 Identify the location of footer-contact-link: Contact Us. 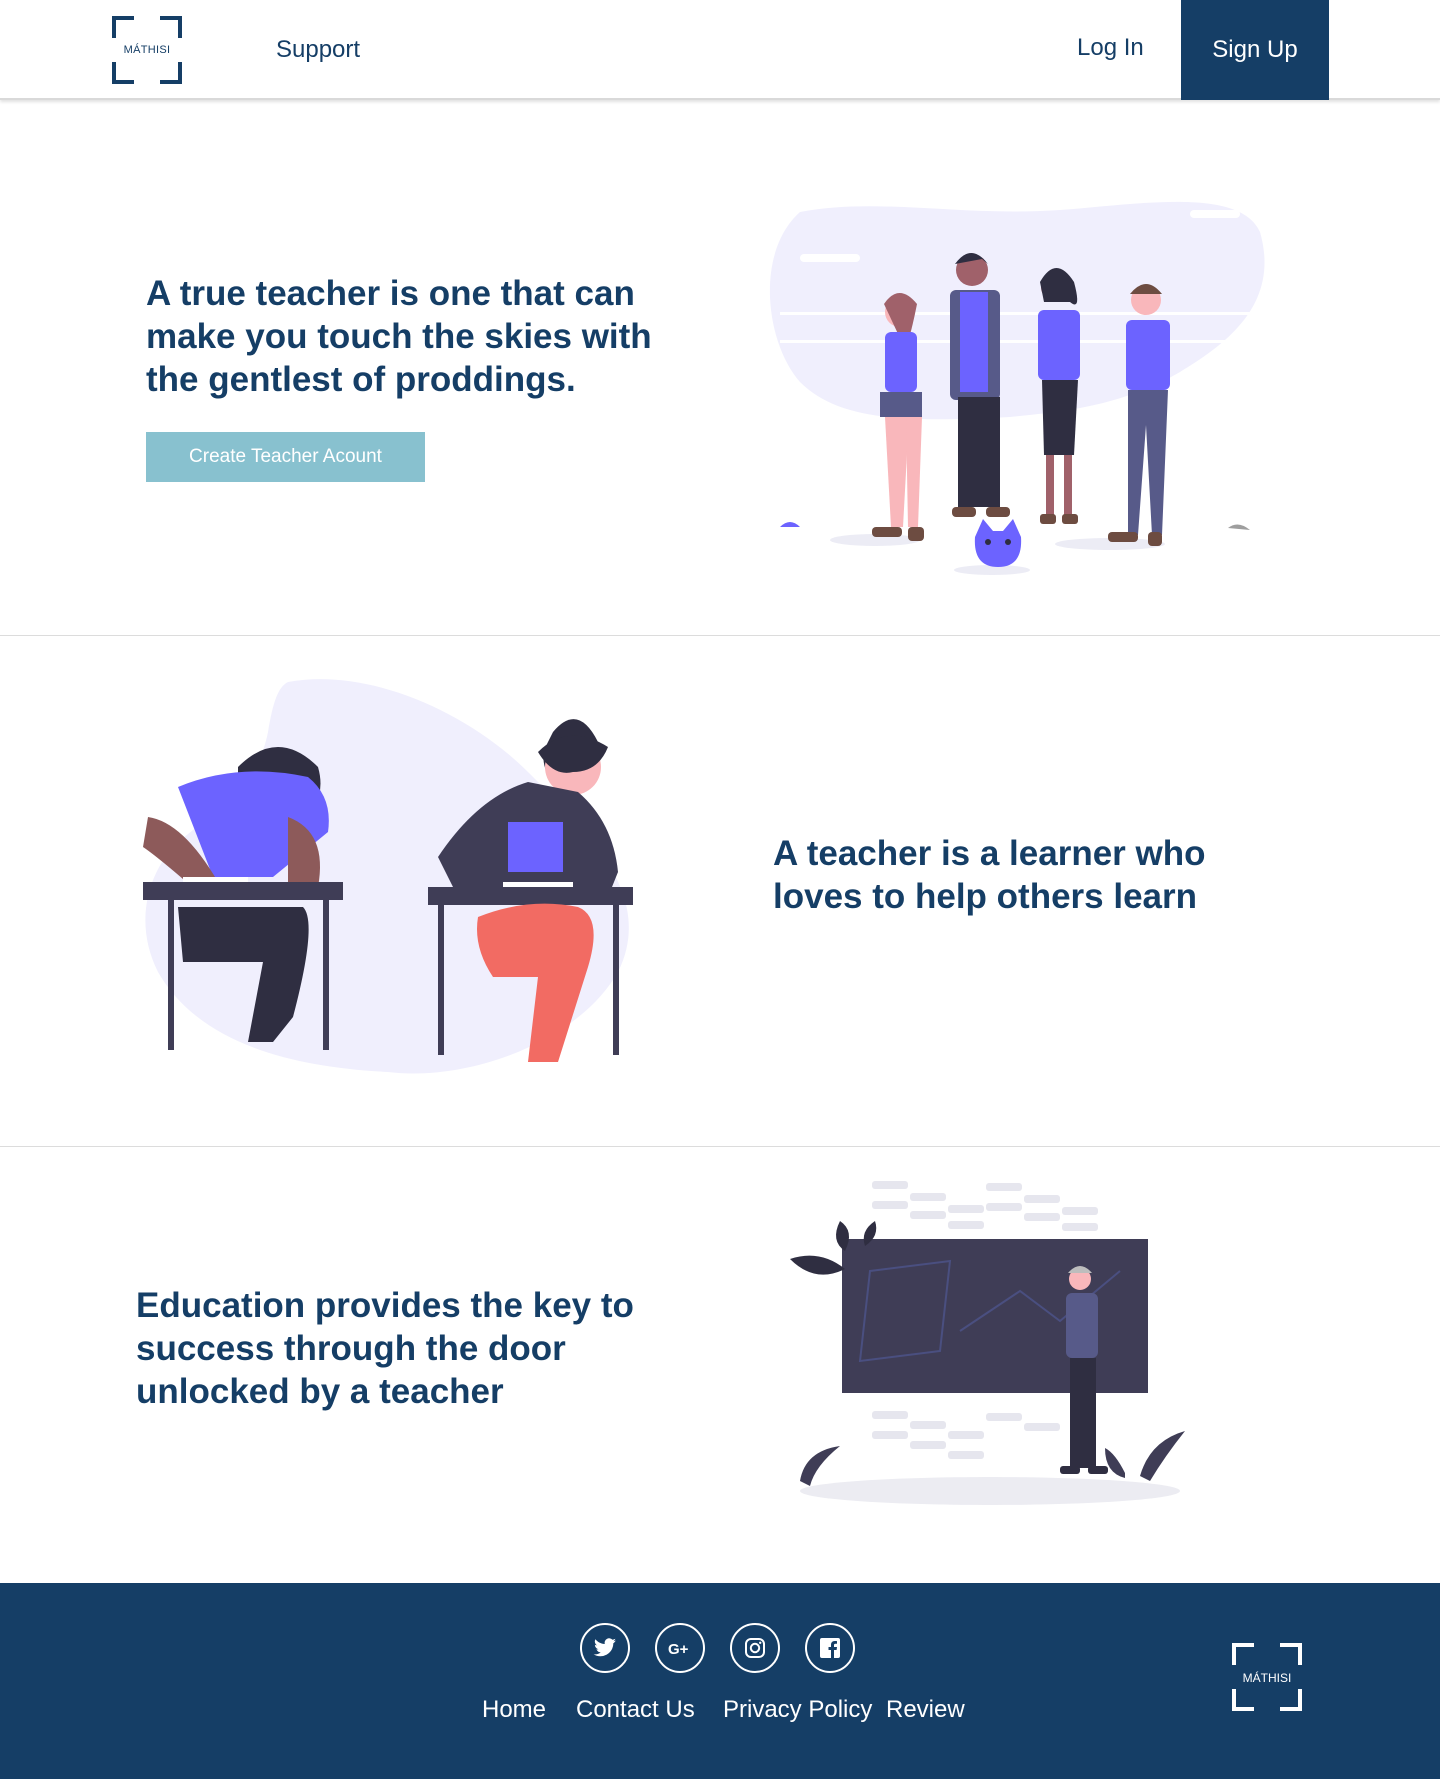
(635, 1710).